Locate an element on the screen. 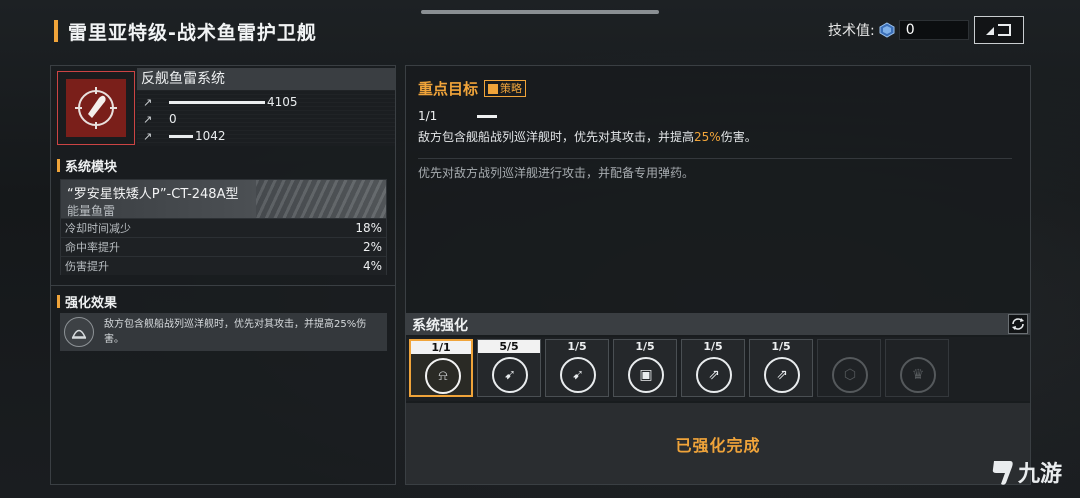 The height and width of the screenshot is (498, 1080). enhance-slot-5: 1/5 ⇗ is located at coordinates (713, 368).